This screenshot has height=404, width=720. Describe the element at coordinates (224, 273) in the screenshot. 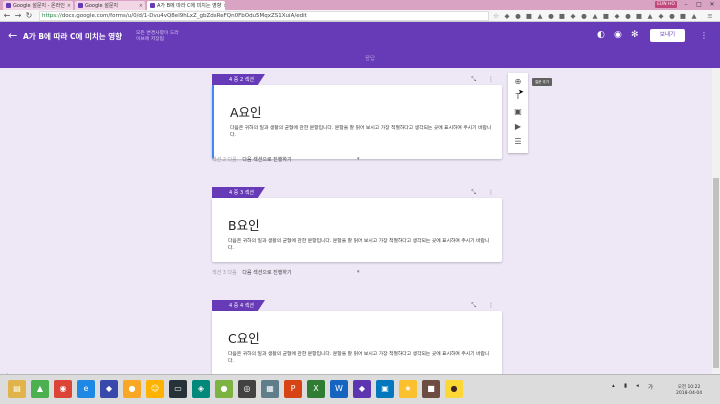

I see `after-section-label: 섹션 3 다음` at that location.